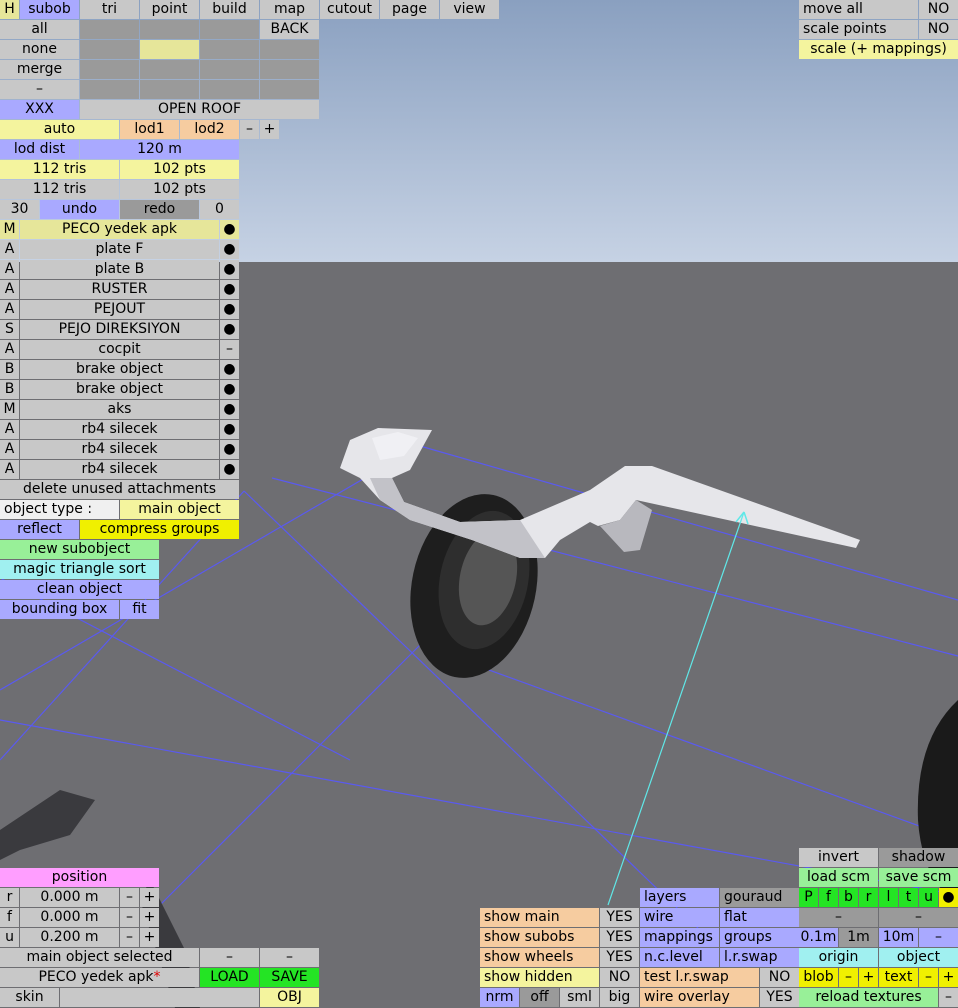  Describe the element at coordinates (539, 977) in the screenshot. I see `show-toggle-label: show hidden` at that location.